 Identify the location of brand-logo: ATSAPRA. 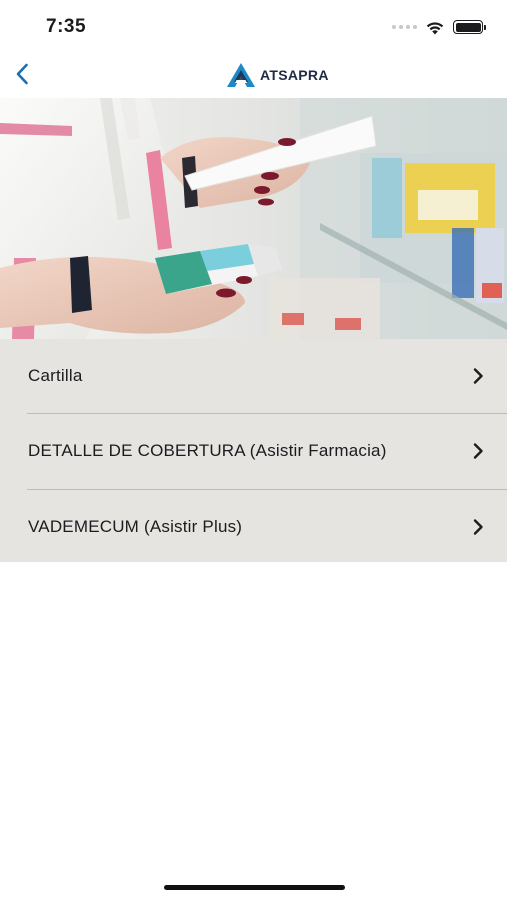
(277, 75).